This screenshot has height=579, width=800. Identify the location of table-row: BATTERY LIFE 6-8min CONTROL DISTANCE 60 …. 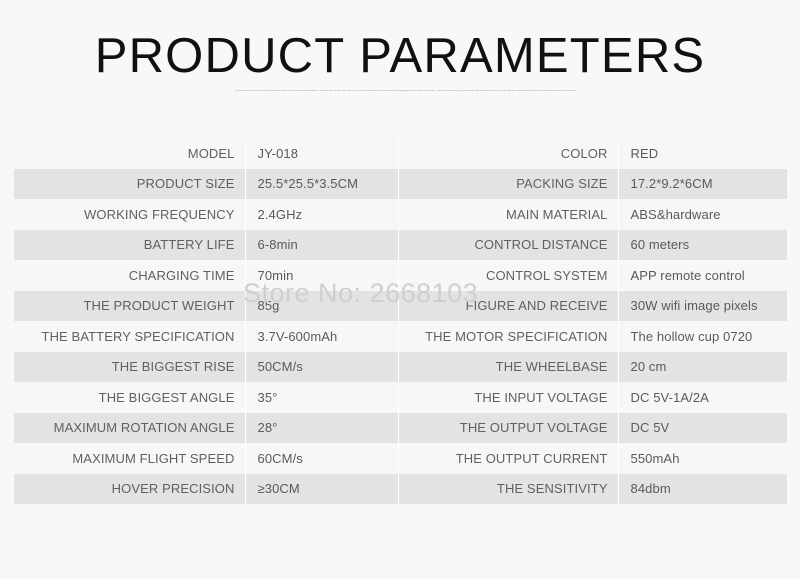
(400, 244).